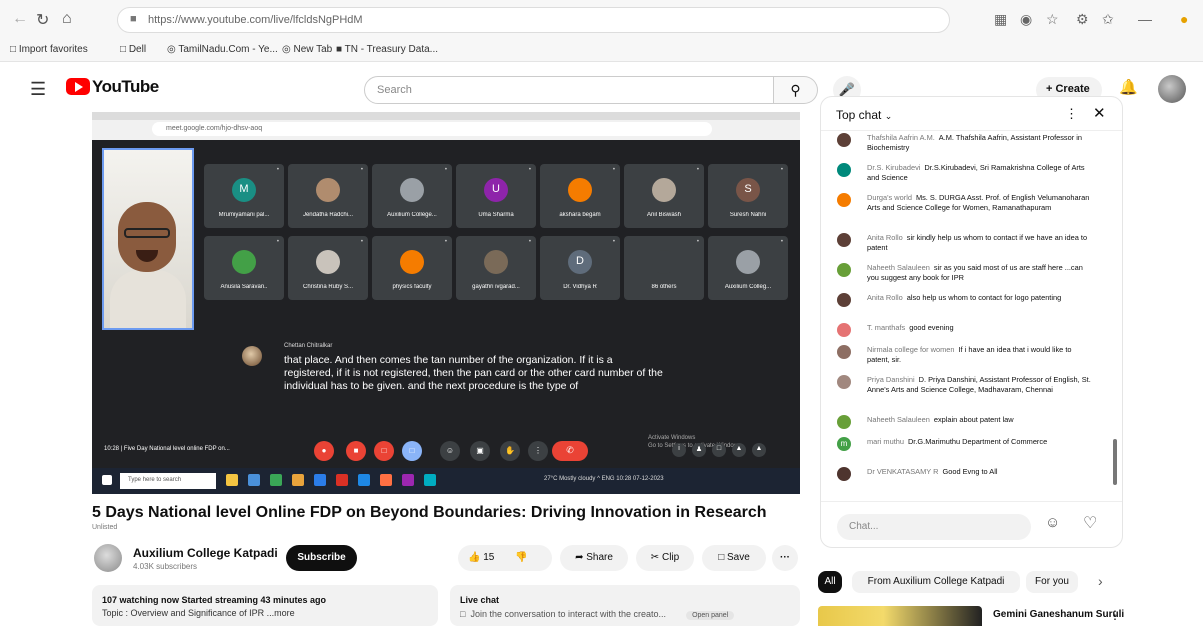 The height and width of the screenshot is (626, 1203). What do you see at coordinates (664, 268) in the screenshot?
I see `participant-tile: 86 others •` at bounding box center [664, 268].